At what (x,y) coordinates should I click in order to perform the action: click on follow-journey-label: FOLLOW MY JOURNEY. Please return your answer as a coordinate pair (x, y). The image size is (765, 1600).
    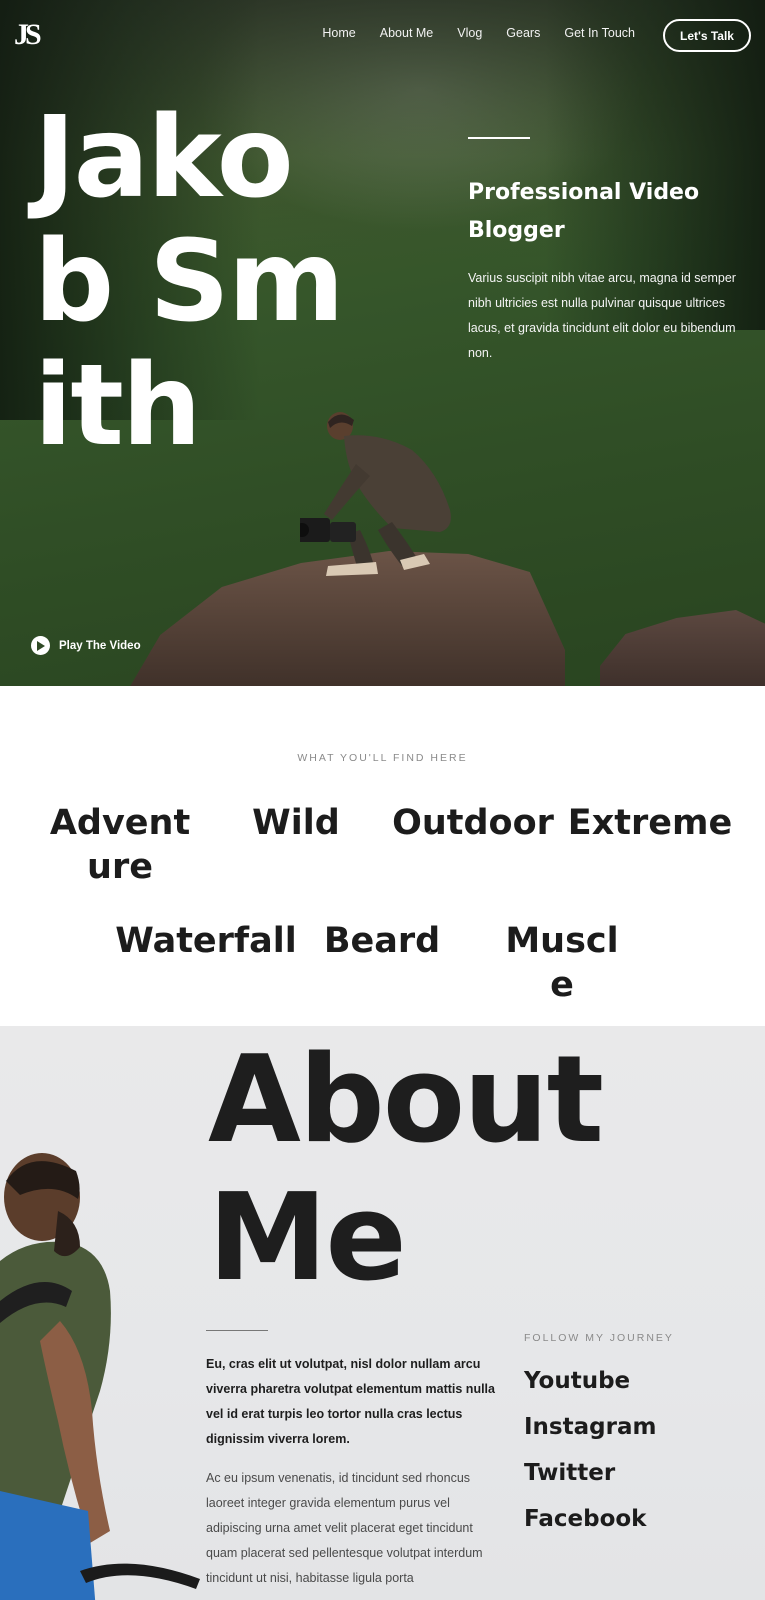
    Looking at the image, I should click on (599, 1338).